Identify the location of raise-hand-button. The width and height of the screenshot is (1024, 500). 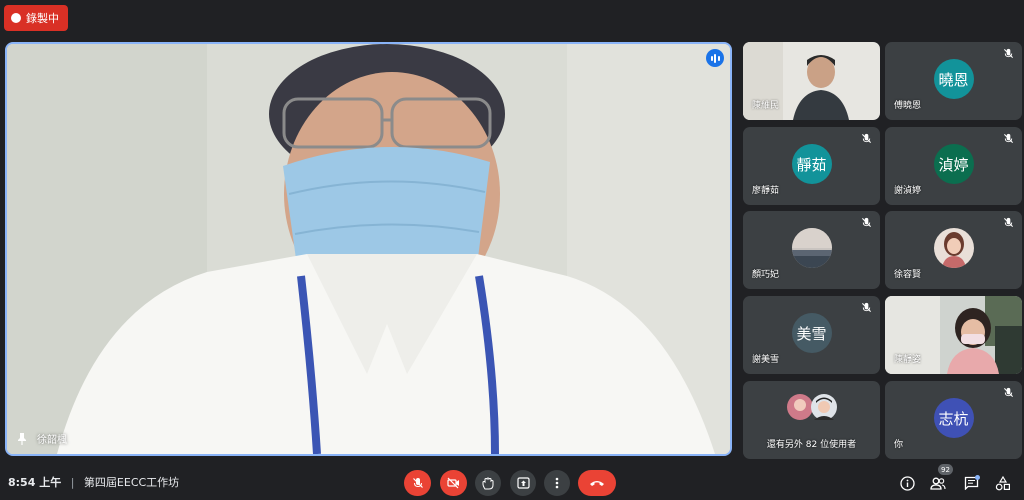
(488, 483).